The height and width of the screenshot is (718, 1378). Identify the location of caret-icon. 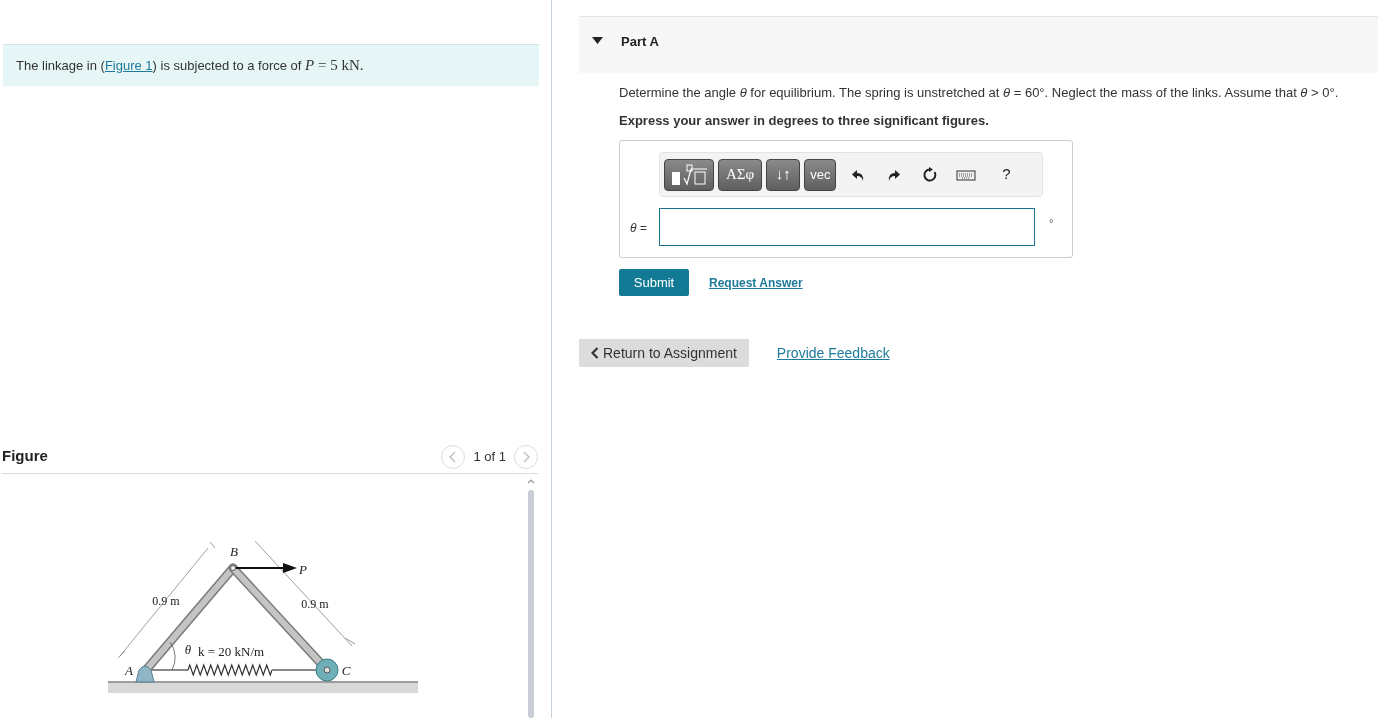
(597, 40).